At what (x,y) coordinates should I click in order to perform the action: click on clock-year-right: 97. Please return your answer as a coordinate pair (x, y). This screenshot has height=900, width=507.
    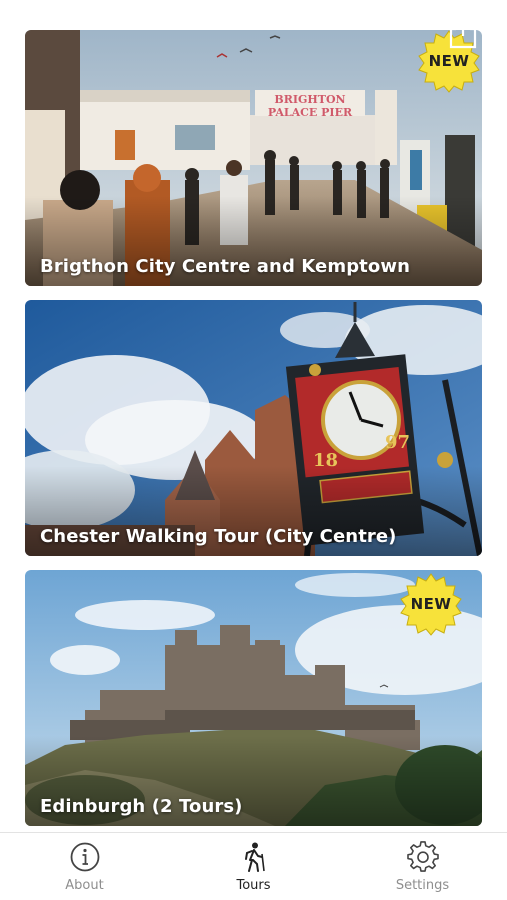
    Looking at the image, I should click on (397, 442).